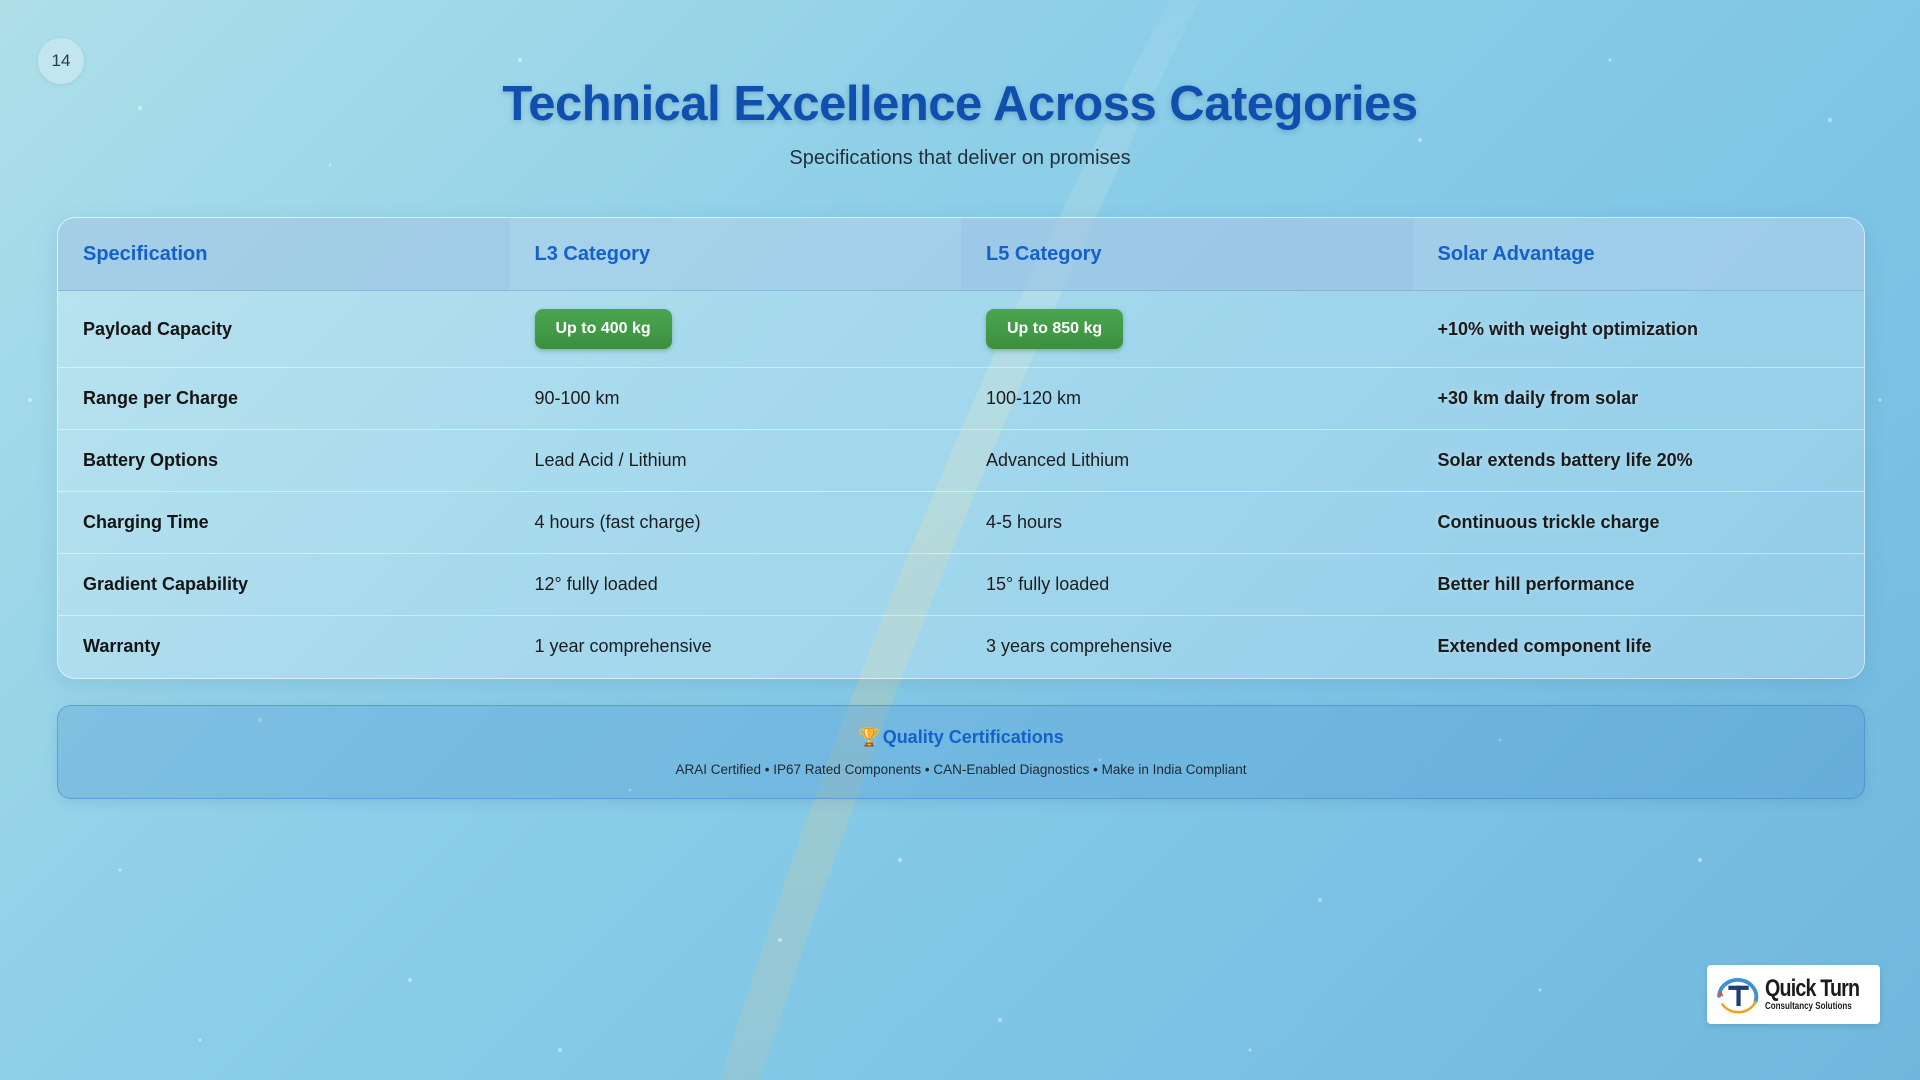  Describe the element at coordinates (735, 398) in the screenshot. I see `l3-cell: 90-100 km` at that location.